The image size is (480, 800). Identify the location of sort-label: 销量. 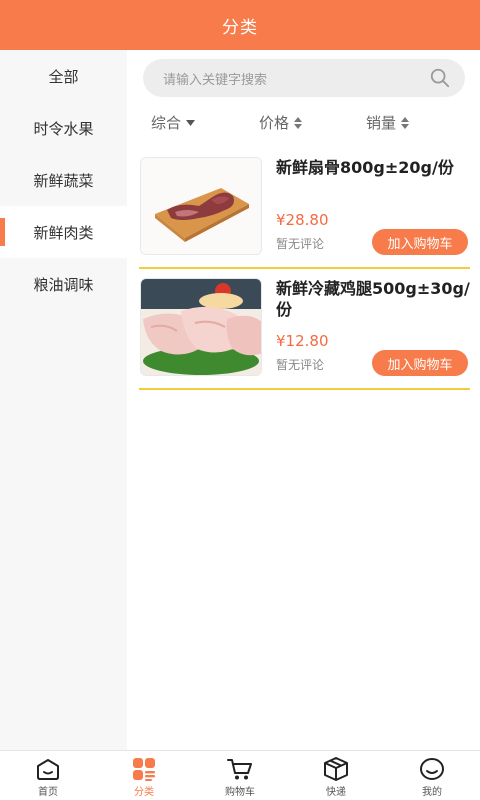
(381, 123).